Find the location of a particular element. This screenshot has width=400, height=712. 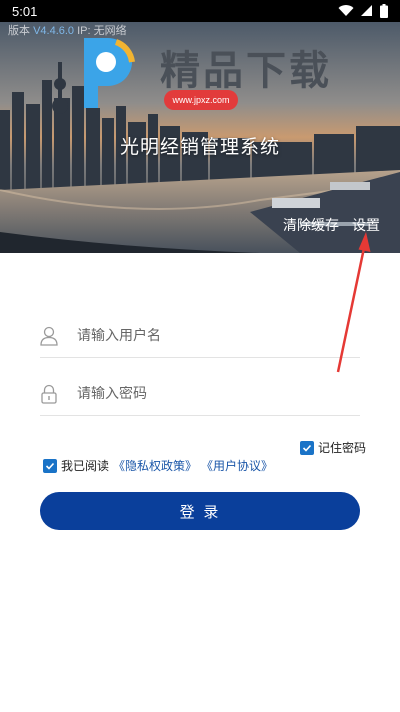

user-icon is located at coordinates (49, 336).